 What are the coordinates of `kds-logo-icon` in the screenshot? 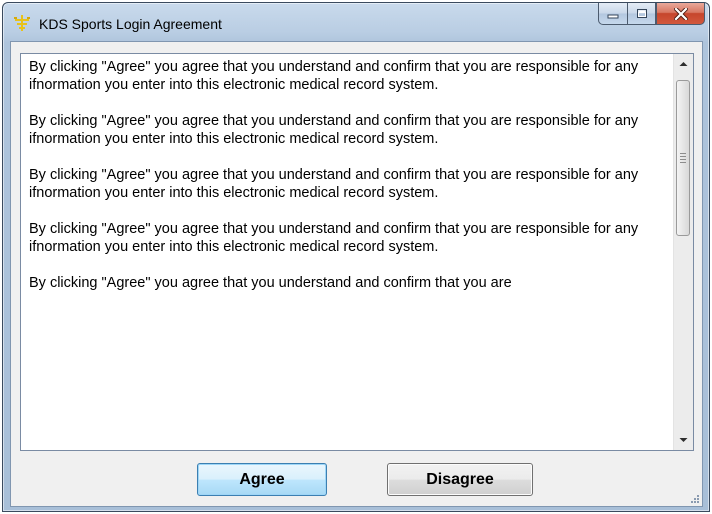 It's located at (22, 23).